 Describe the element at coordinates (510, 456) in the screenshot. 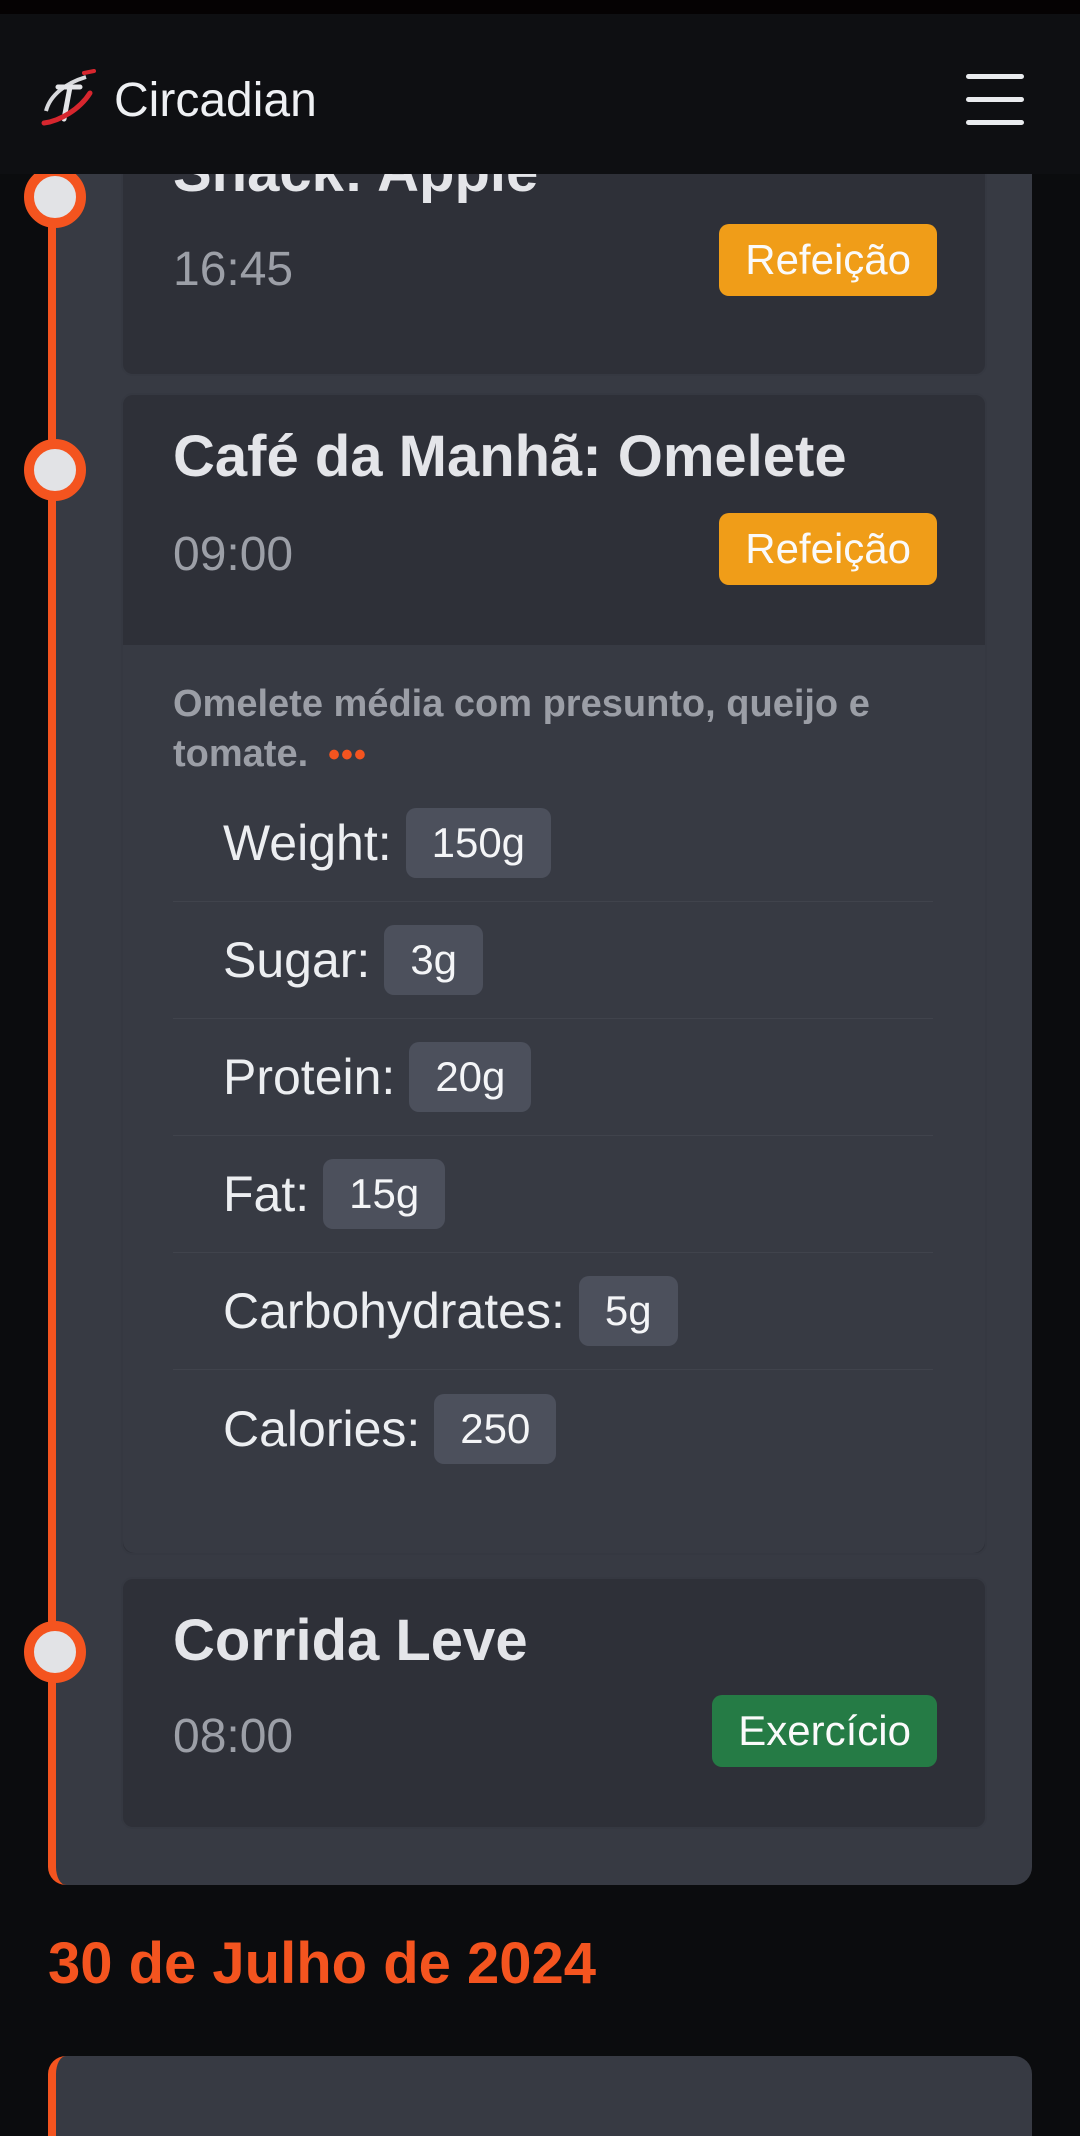

I see `event-title: Café da Manhã: Omelete` at that location.